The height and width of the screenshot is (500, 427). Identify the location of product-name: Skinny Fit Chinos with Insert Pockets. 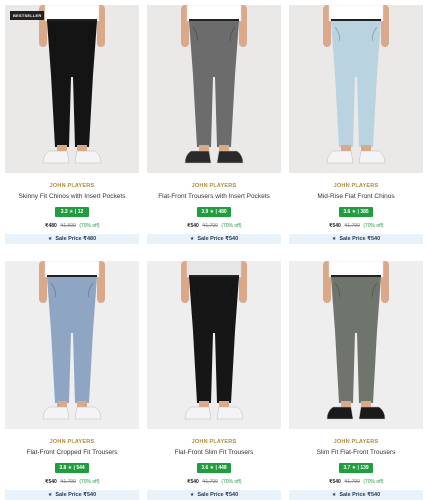
(72, 196).